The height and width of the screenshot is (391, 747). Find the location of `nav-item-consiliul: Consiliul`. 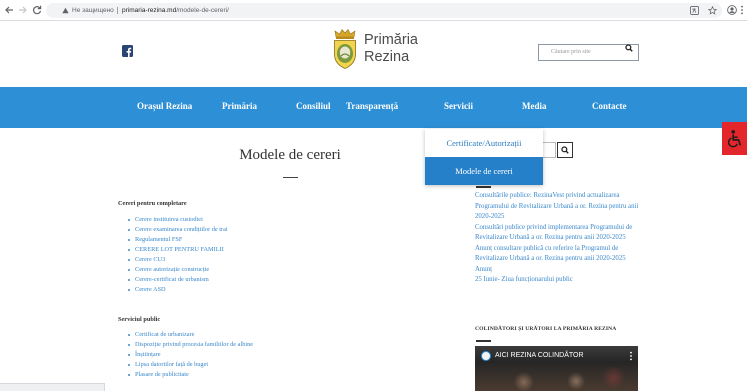

nav-item-consiliul: Consiliul is located at coordinates (313, 106).